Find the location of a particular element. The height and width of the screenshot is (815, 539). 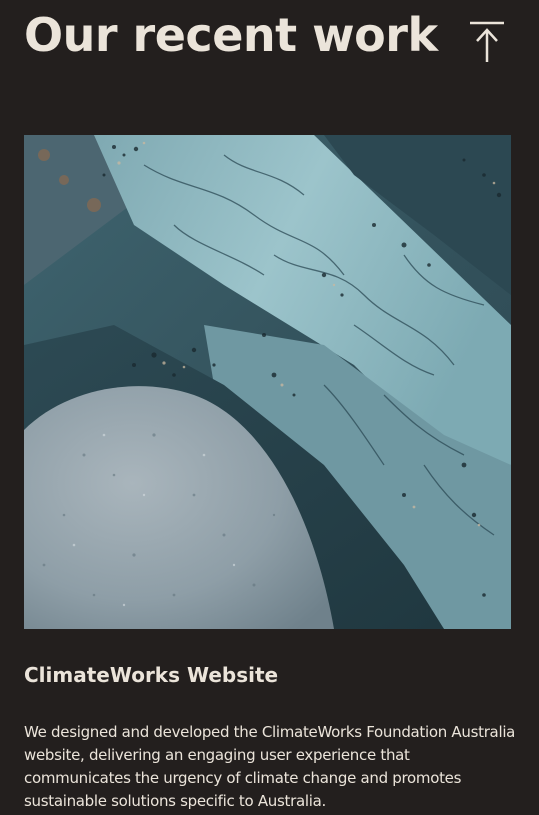

scroll-to-top-button is located at coordinates (487, 43).